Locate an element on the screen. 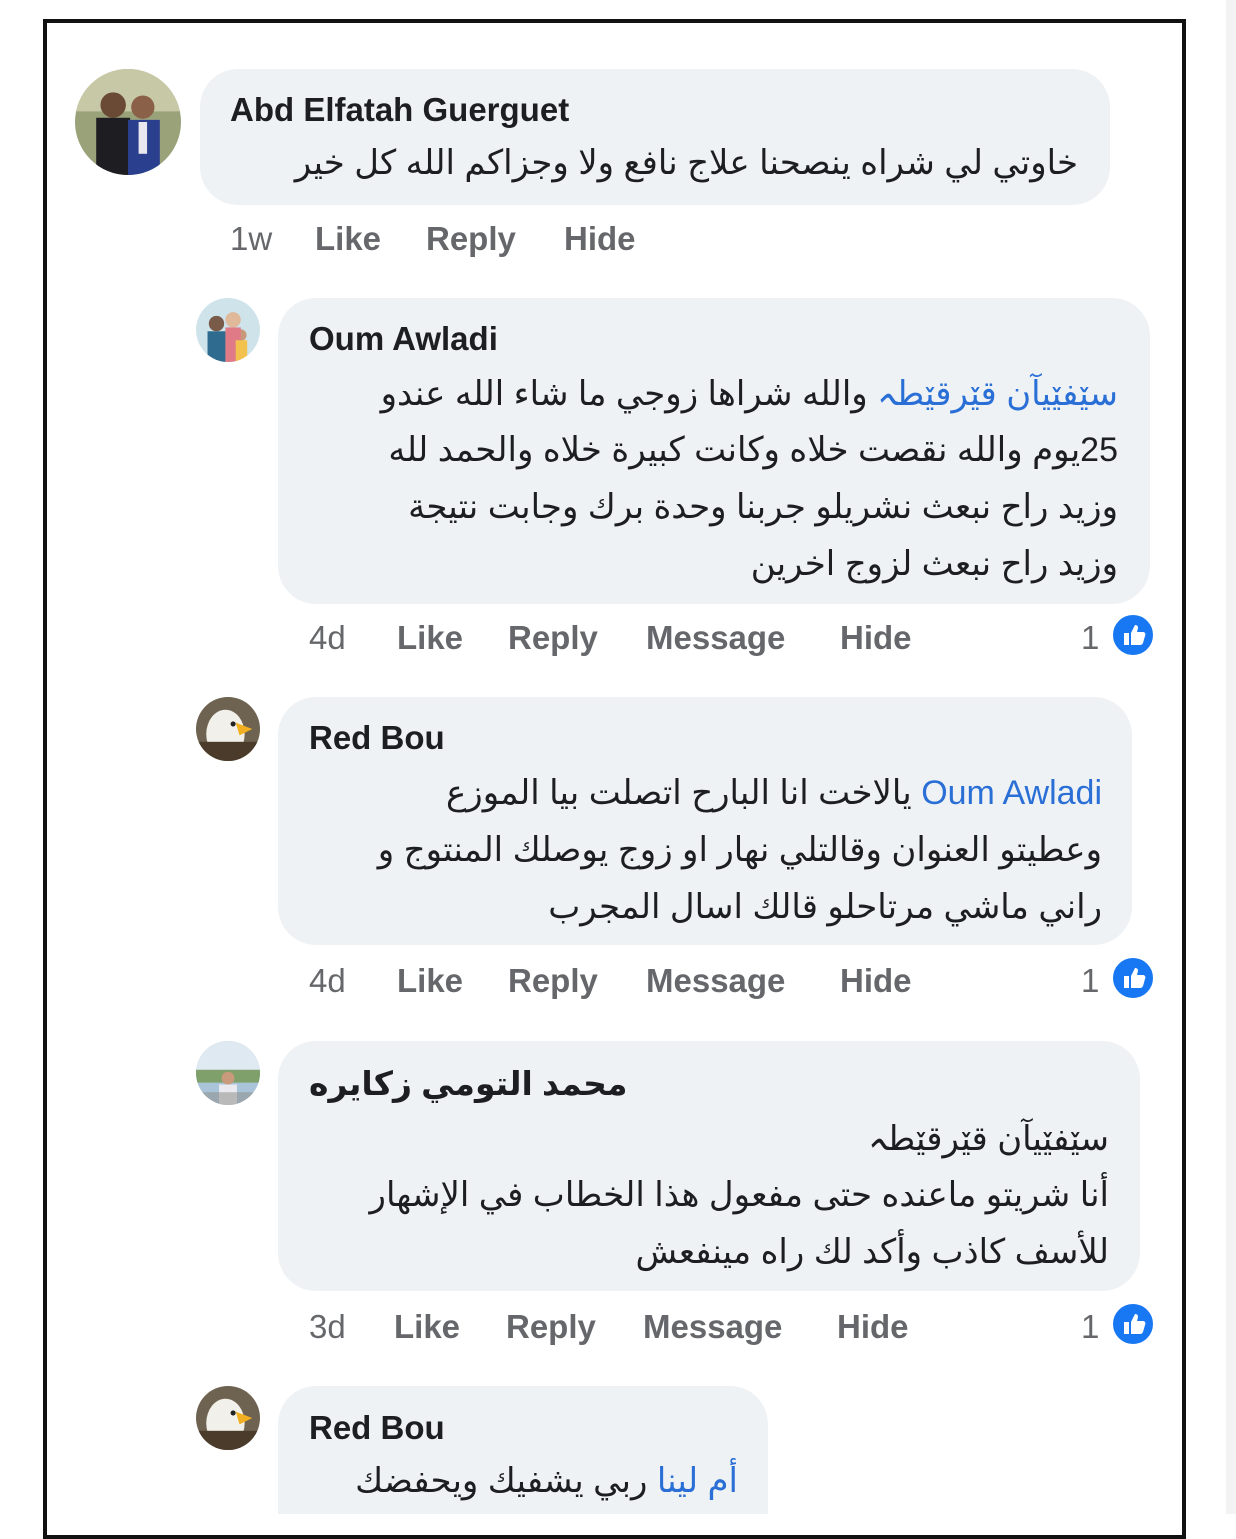  comment-text-line-3: للأسف كاذب وأكد لك راه مينفعش is located at coordinates (872, 1252).